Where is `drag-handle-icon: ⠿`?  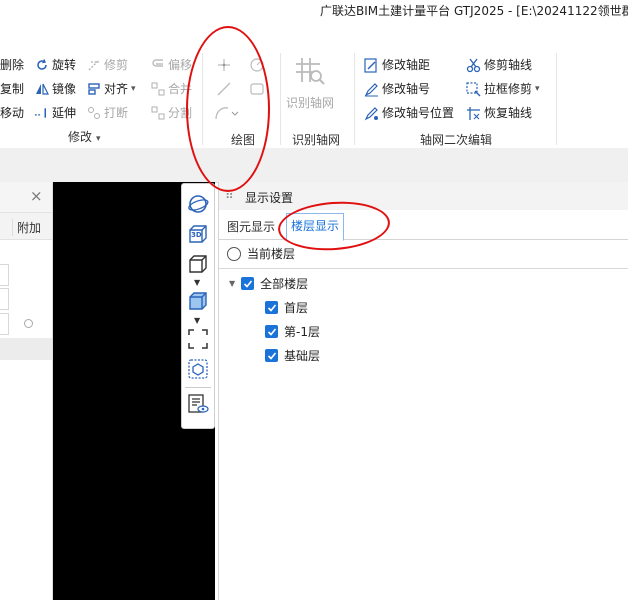
drag-handle-icon: ⠿ is located at coordinates (229, 195).